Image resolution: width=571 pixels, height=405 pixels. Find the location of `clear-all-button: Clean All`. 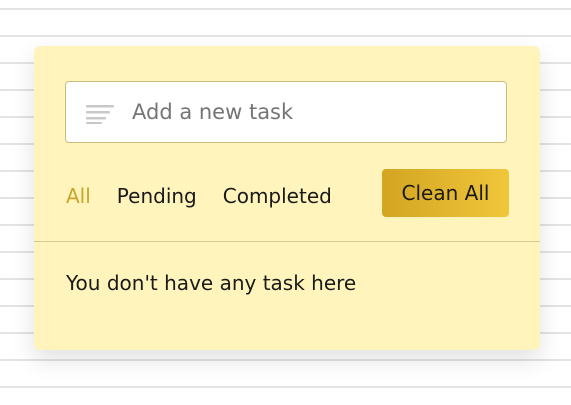

clear-all-button: Clean All is located at coordinates (445, 193).